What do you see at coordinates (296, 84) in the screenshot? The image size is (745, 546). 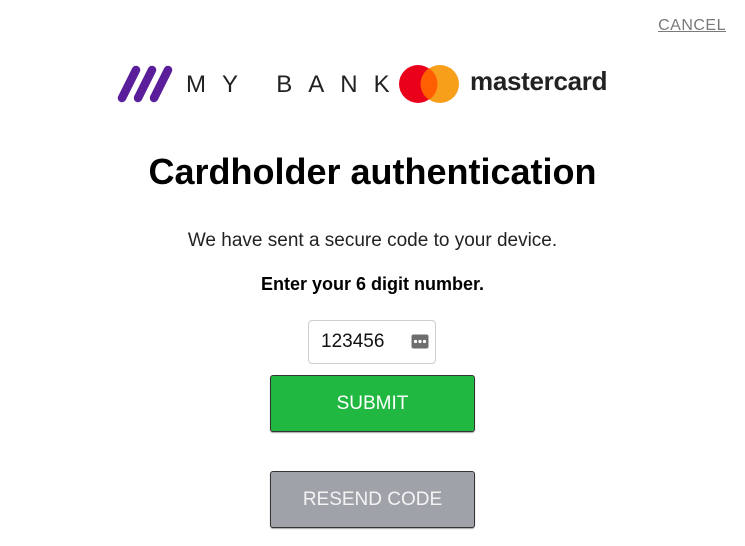 I see `bank-name: MY BANK` at bounding box center [296, 84].